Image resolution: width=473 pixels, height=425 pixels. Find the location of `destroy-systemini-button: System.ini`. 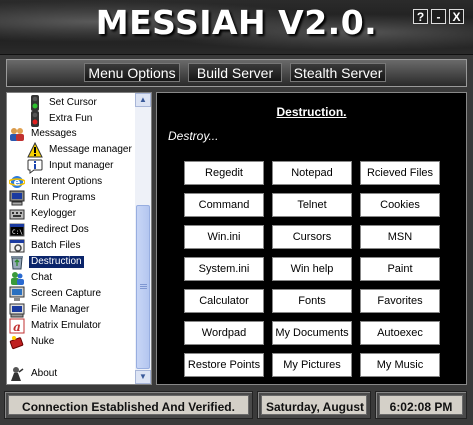

destroy-systemini-button: System.ini is located at coordinates (224, 269).